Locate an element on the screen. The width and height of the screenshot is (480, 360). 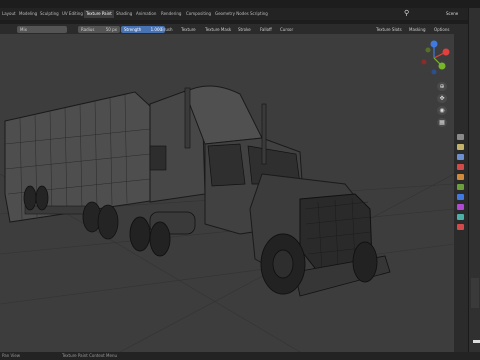
tab-sculpting: Sculpting is located at coordinates (49, 14).